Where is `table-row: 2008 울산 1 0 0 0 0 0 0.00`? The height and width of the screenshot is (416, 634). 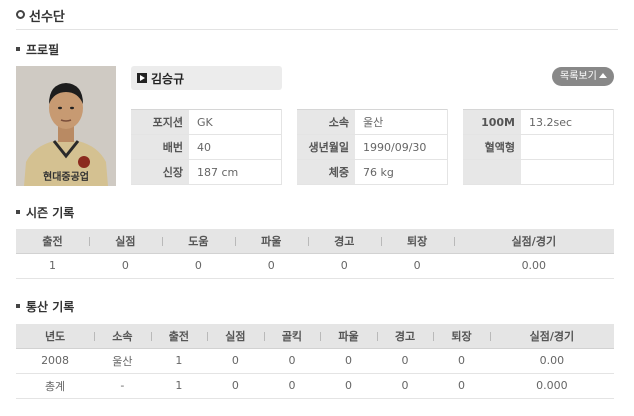
table-row: 2008 울산 1 0 0 0 0 0 0.00 is located at coordinates (315, 361).